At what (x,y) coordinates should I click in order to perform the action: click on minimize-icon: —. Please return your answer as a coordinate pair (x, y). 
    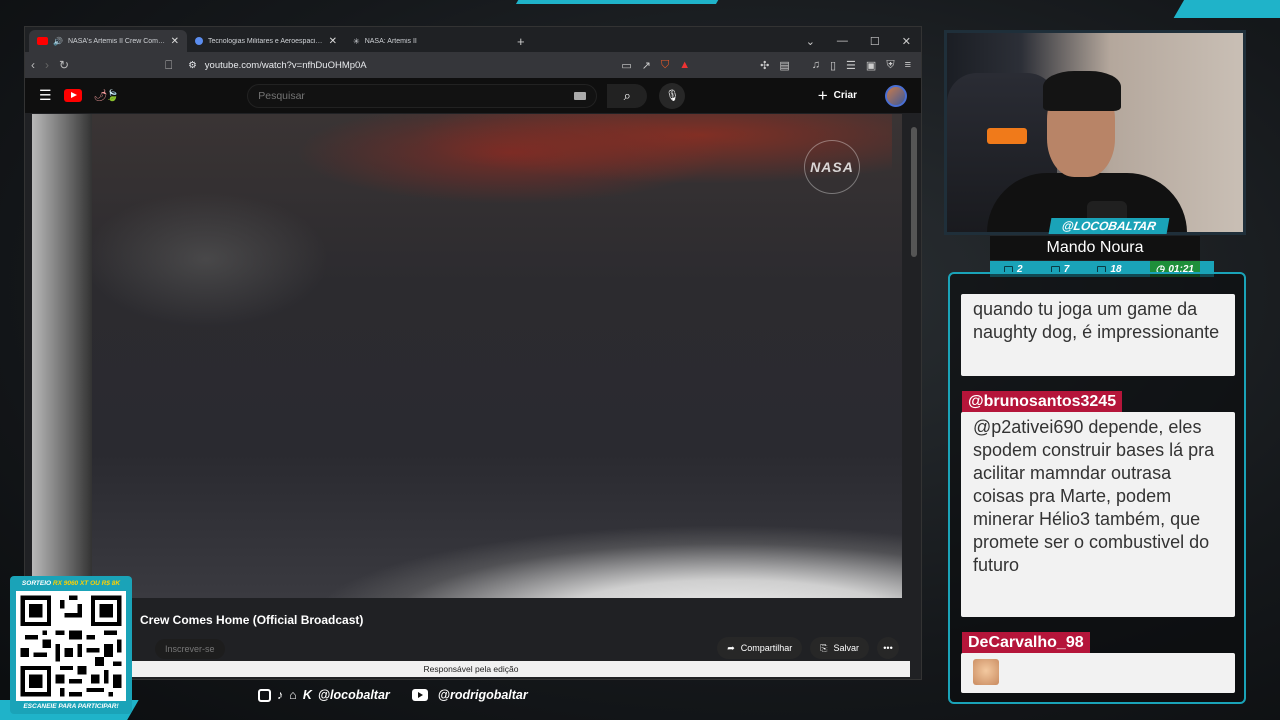
    Looking at the image, I should click on (842, 41).